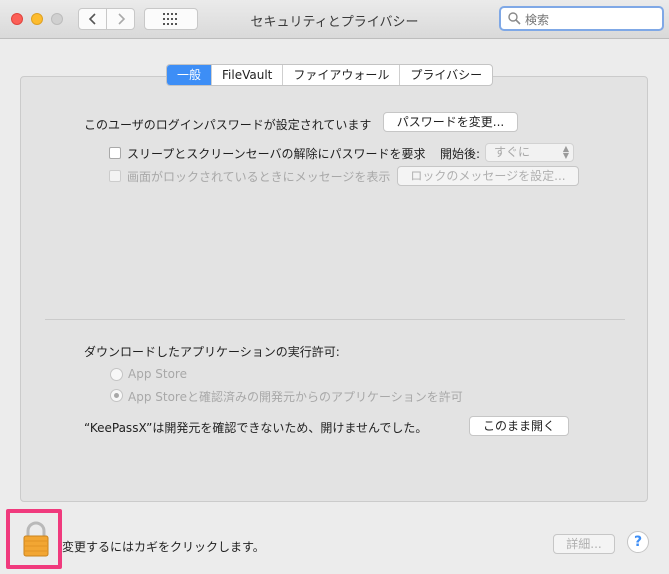 The width and height of the screenshot is (669, 574). I want to click on start-after-select: すぐに ▲ ▼, so click(529, 152).